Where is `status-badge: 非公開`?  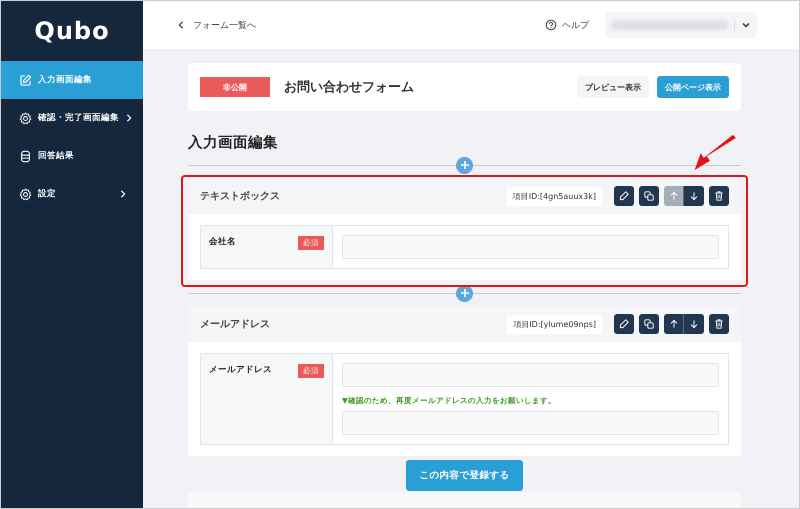
status-badge: 非公開 is located at coordinates (235, 87).